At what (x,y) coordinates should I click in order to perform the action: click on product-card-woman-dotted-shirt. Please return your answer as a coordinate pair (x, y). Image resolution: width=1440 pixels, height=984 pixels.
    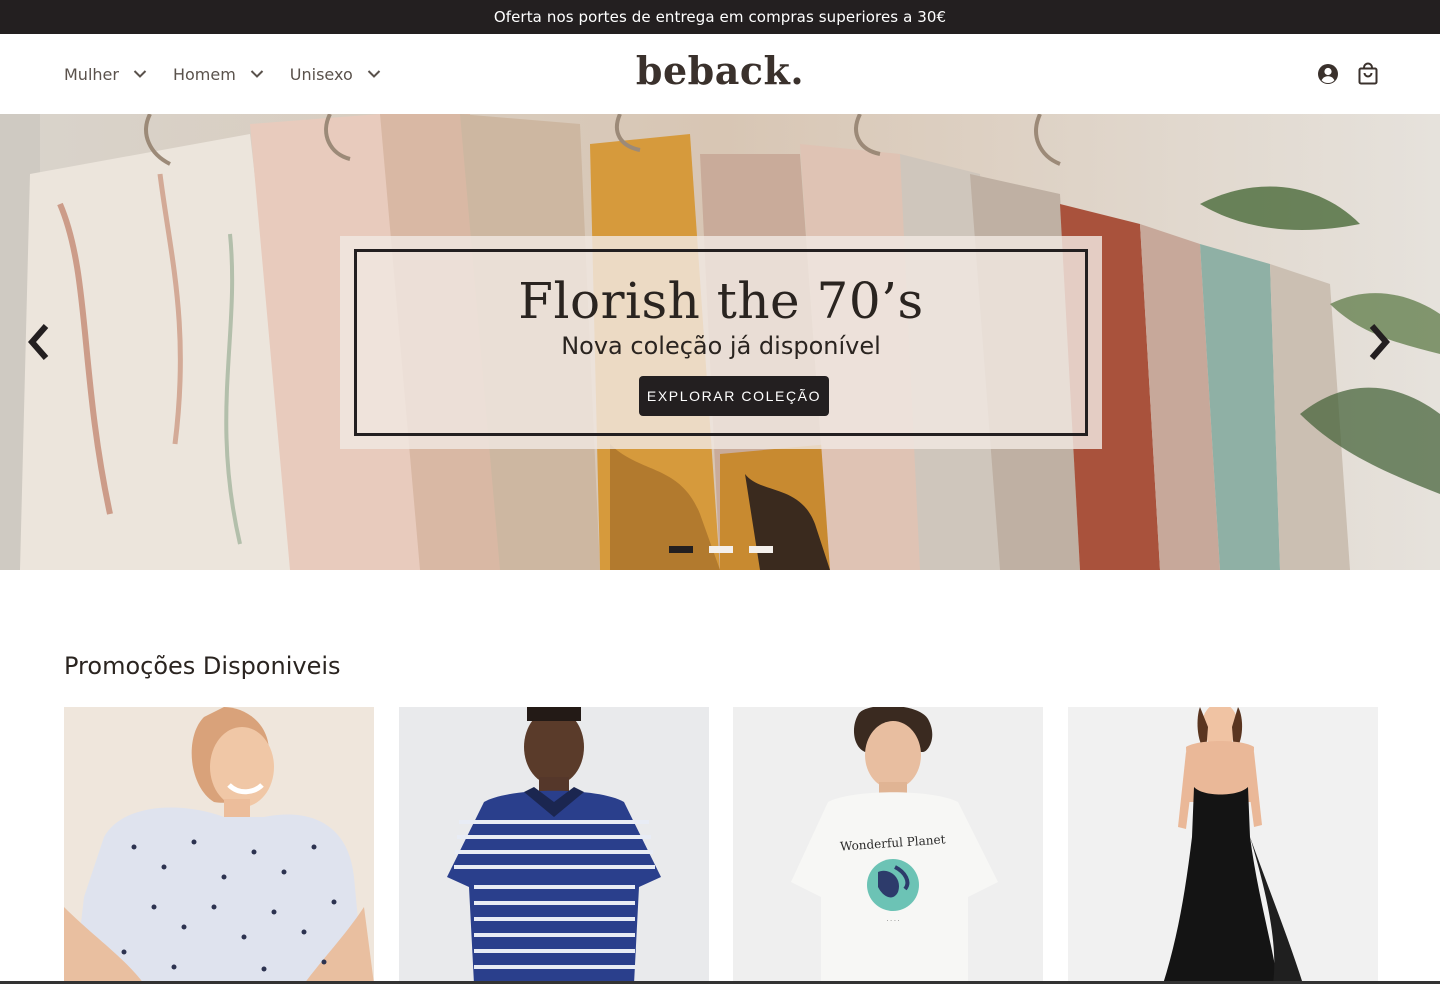
    Looking at the image, I should click on (219, 845).